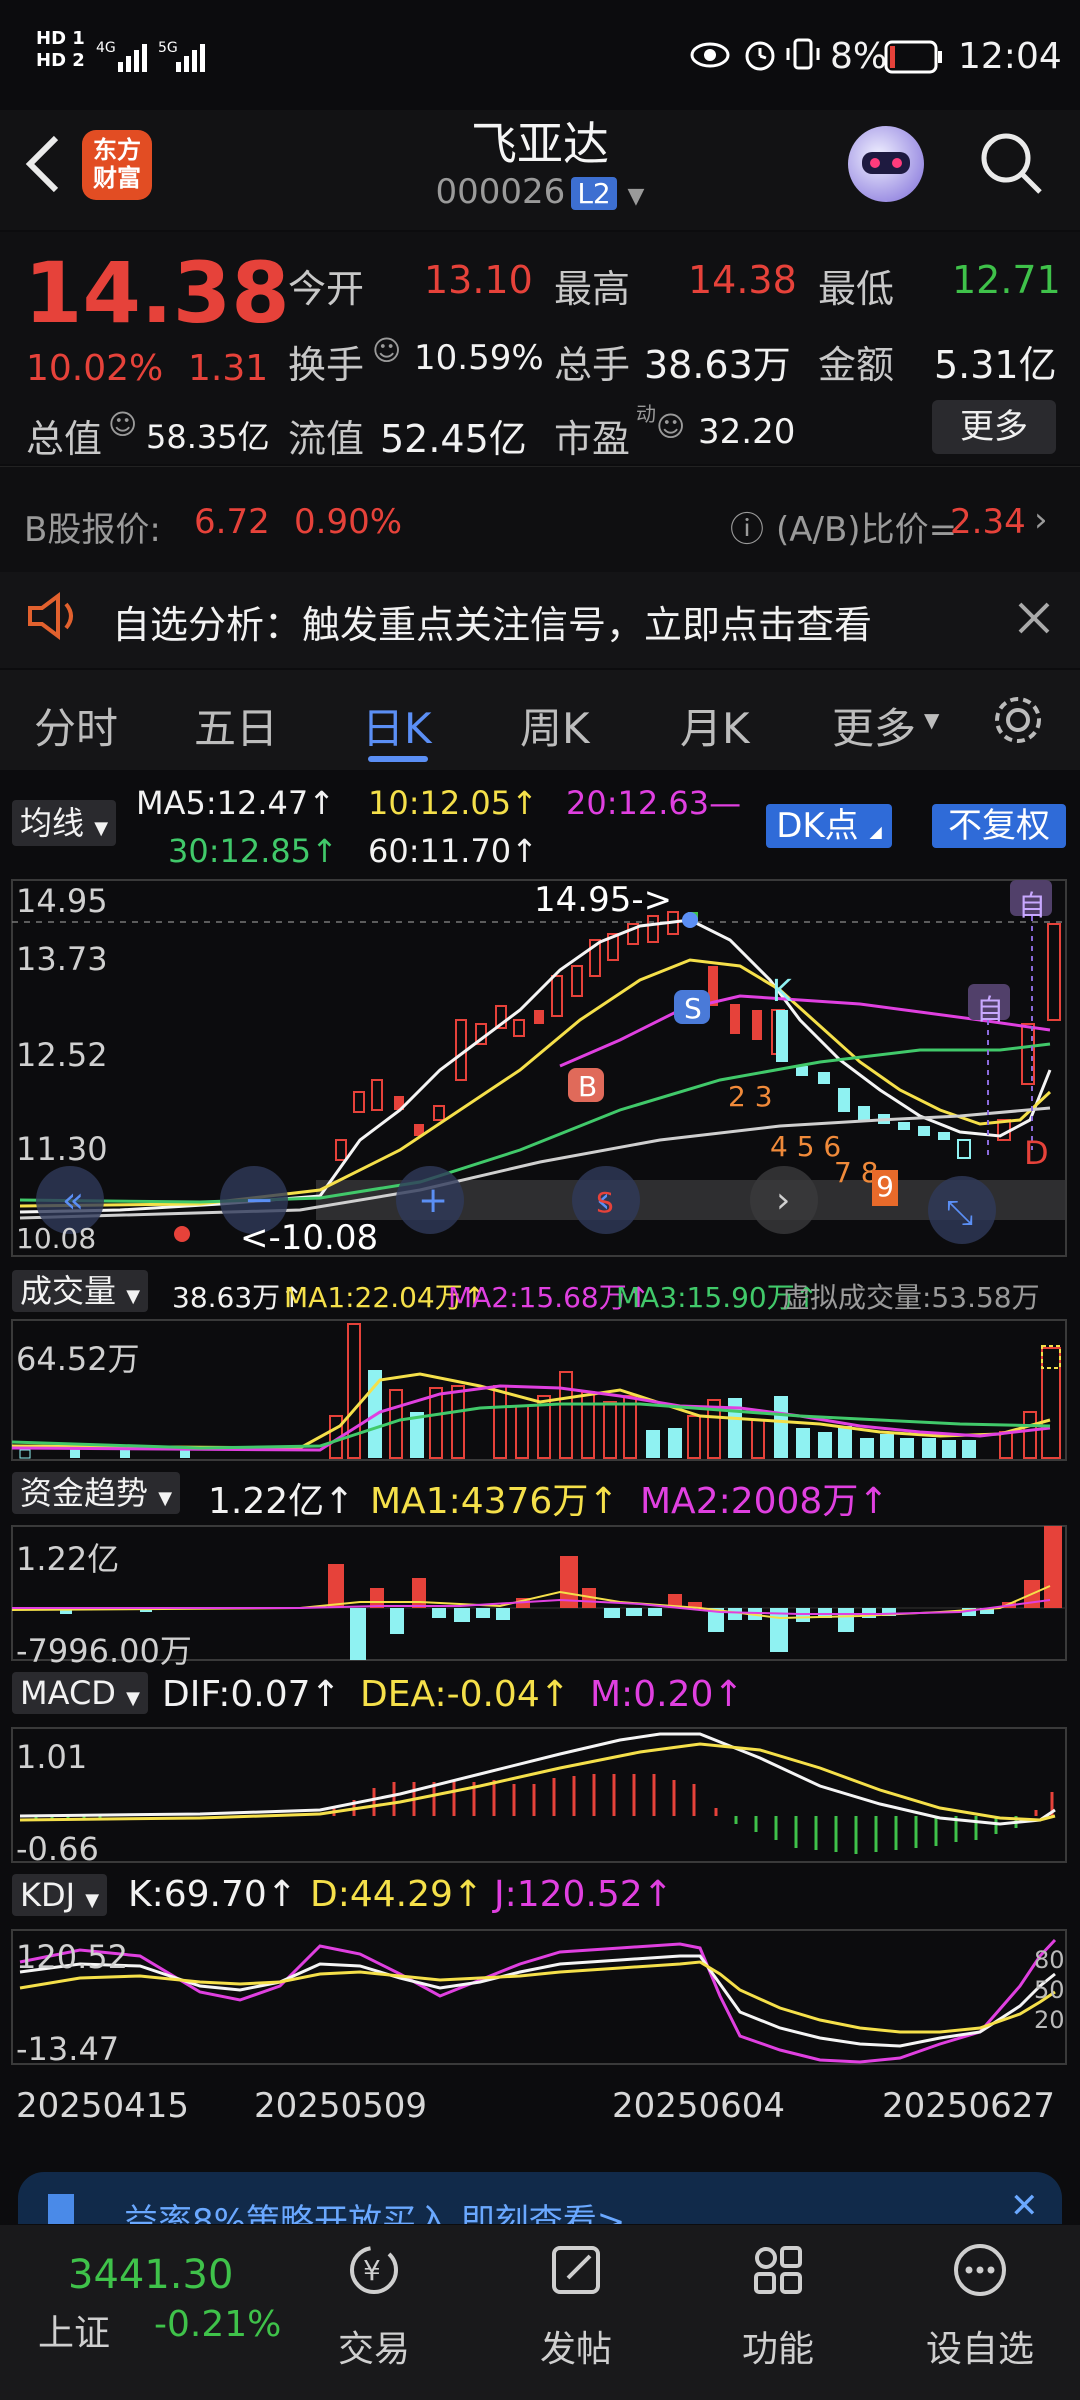 This screenshot has height=2400, width=1080. Describe the element at coordinates (84, 1493) in the screenshot. I see `fund-select-label: 资金趋势` at that location.